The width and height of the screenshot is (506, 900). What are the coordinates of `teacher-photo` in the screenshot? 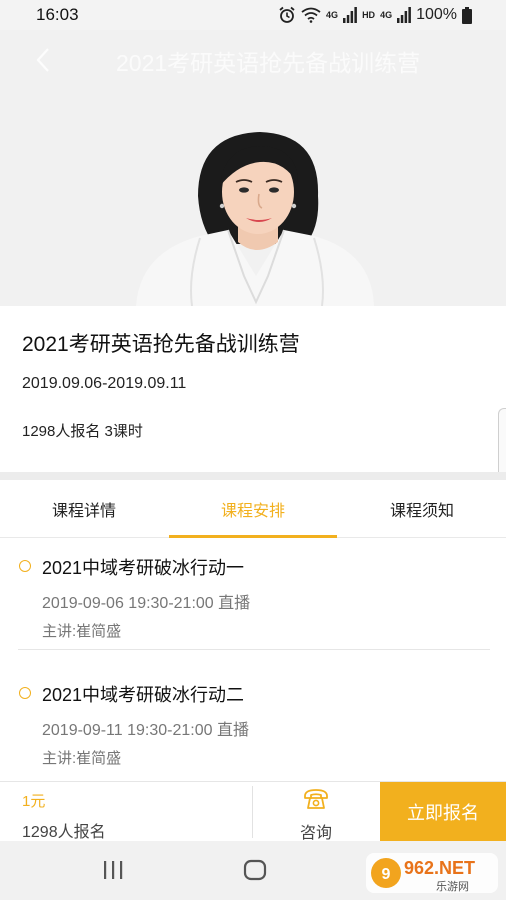 It's located at (255, 219).